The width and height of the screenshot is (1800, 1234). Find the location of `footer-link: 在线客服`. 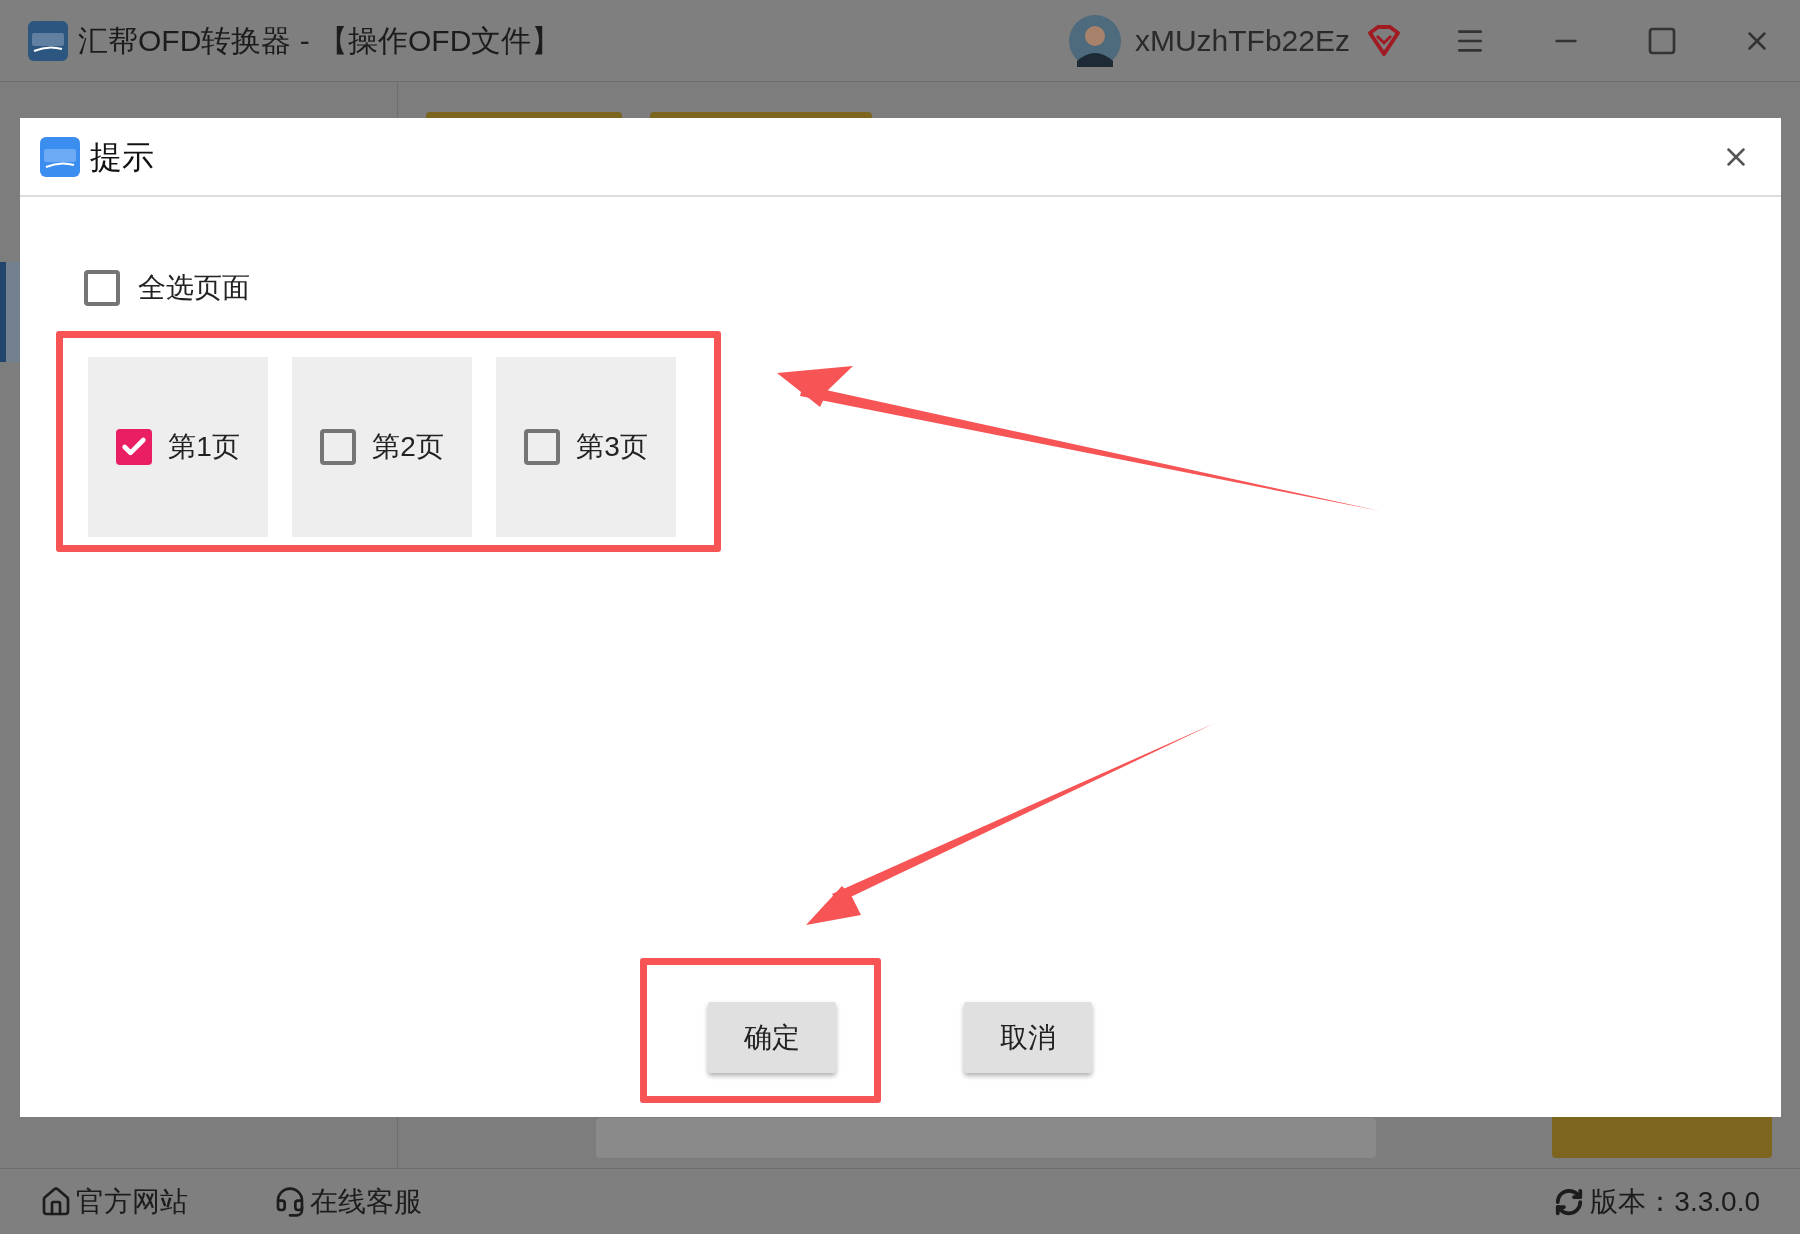

footer-link: 在线客服 is located at coordinates (348, 1201).